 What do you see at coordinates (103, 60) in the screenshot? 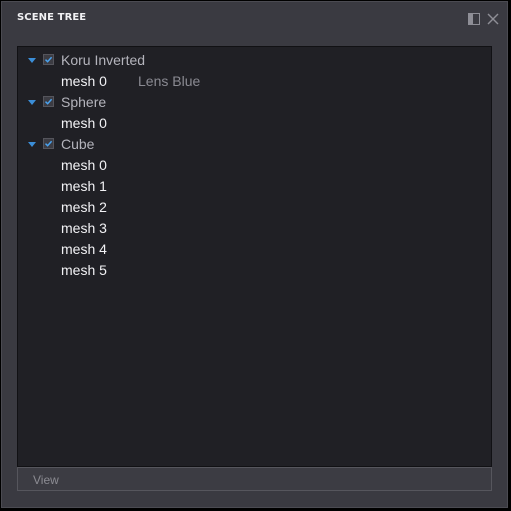
I see `tree-node-label: Koru Inverted` at bounding box center [103, 60].